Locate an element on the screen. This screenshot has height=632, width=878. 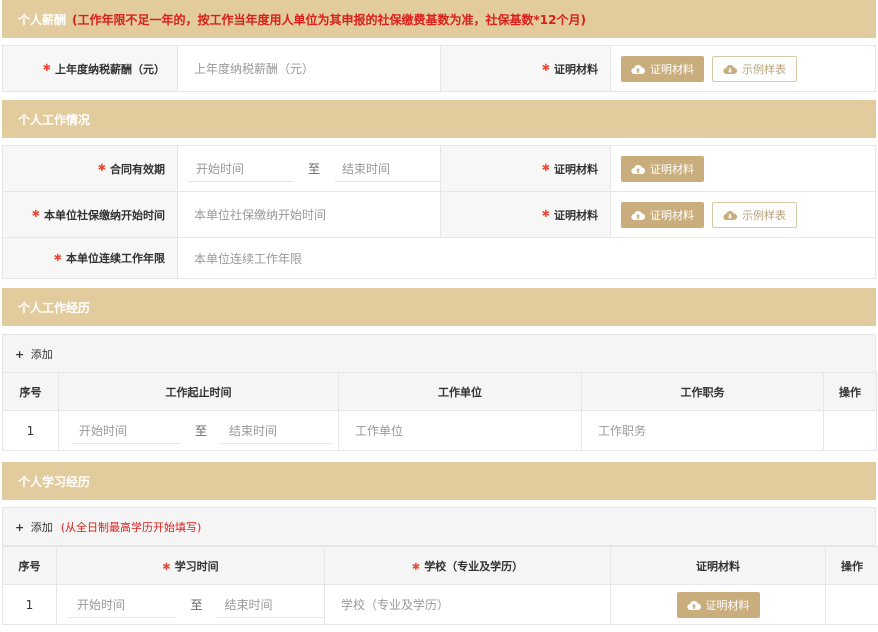
education-section-title: 个人学习经历 is located at coordinates (54, 481).